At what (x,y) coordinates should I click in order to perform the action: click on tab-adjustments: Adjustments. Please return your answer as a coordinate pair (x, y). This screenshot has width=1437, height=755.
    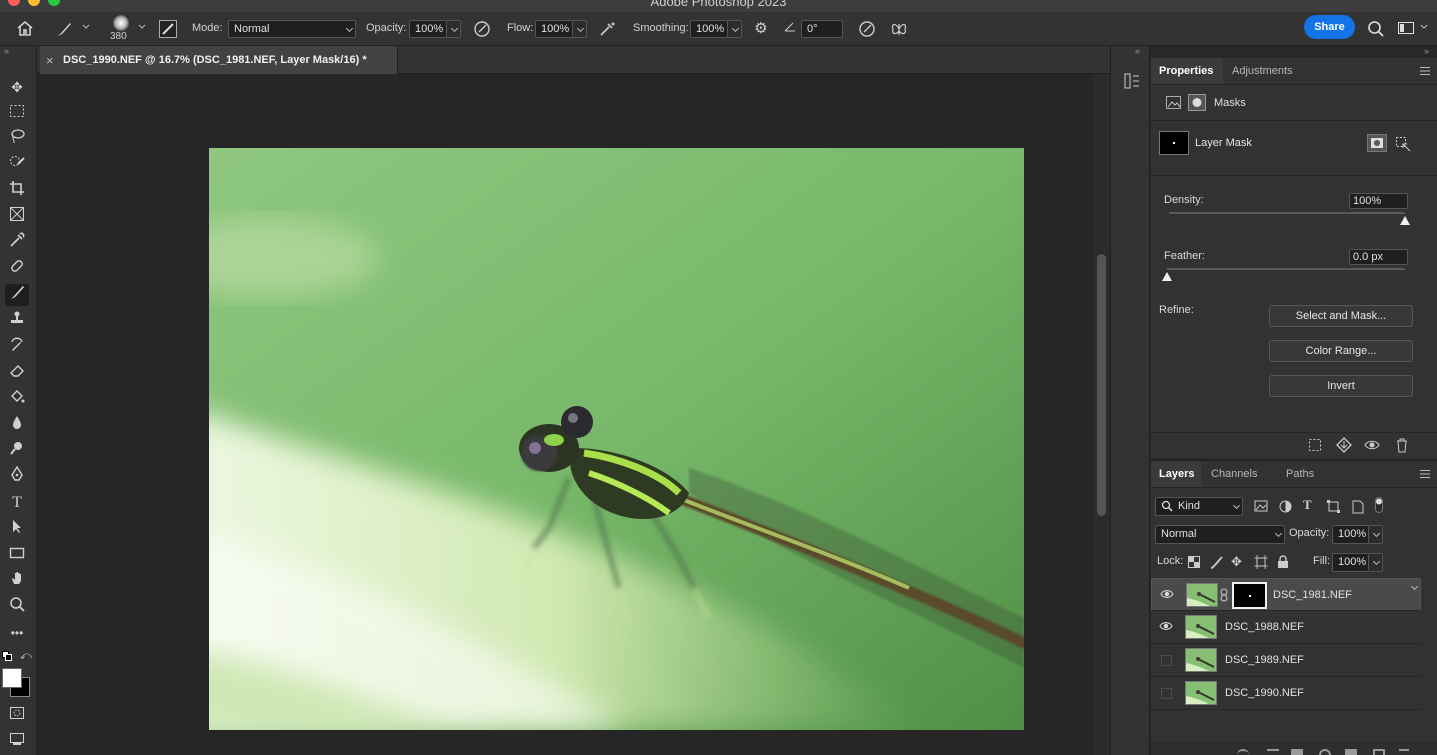
    Looking at the image, I should click on (1262, 71).